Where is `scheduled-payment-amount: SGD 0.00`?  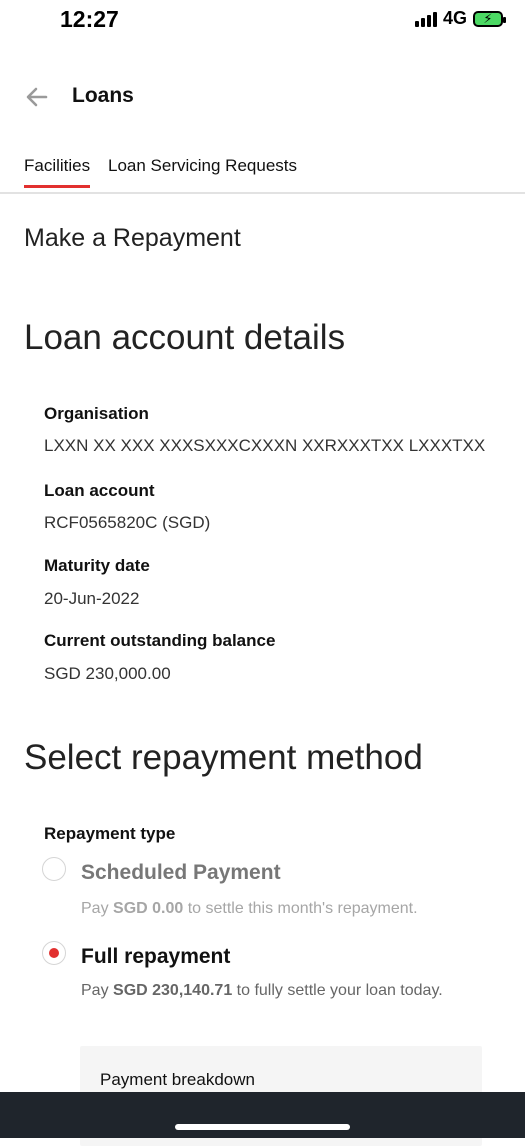
scheduled-payment-amount: SGD 0.00 is located at coordinates (148, 908).